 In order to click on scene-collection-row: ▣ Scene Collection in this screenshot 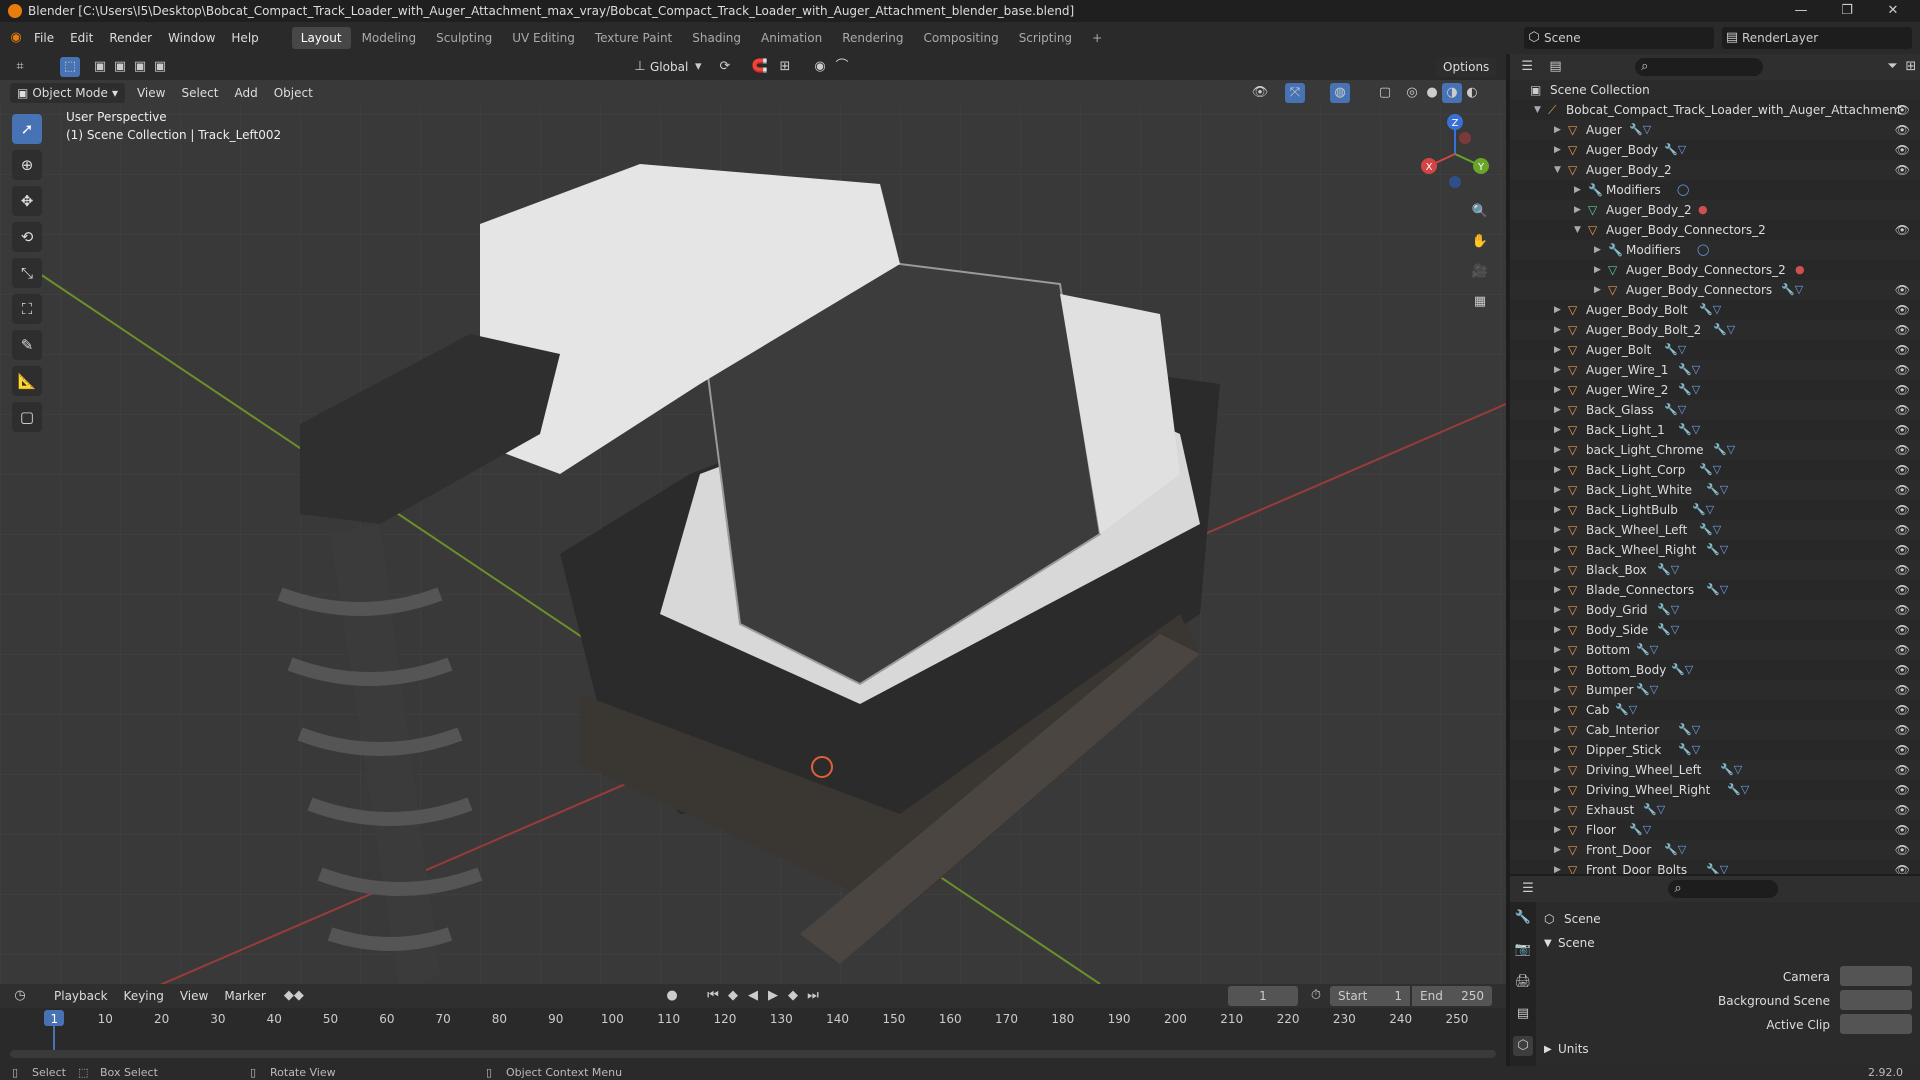, I will do `click(1715, 90)`.